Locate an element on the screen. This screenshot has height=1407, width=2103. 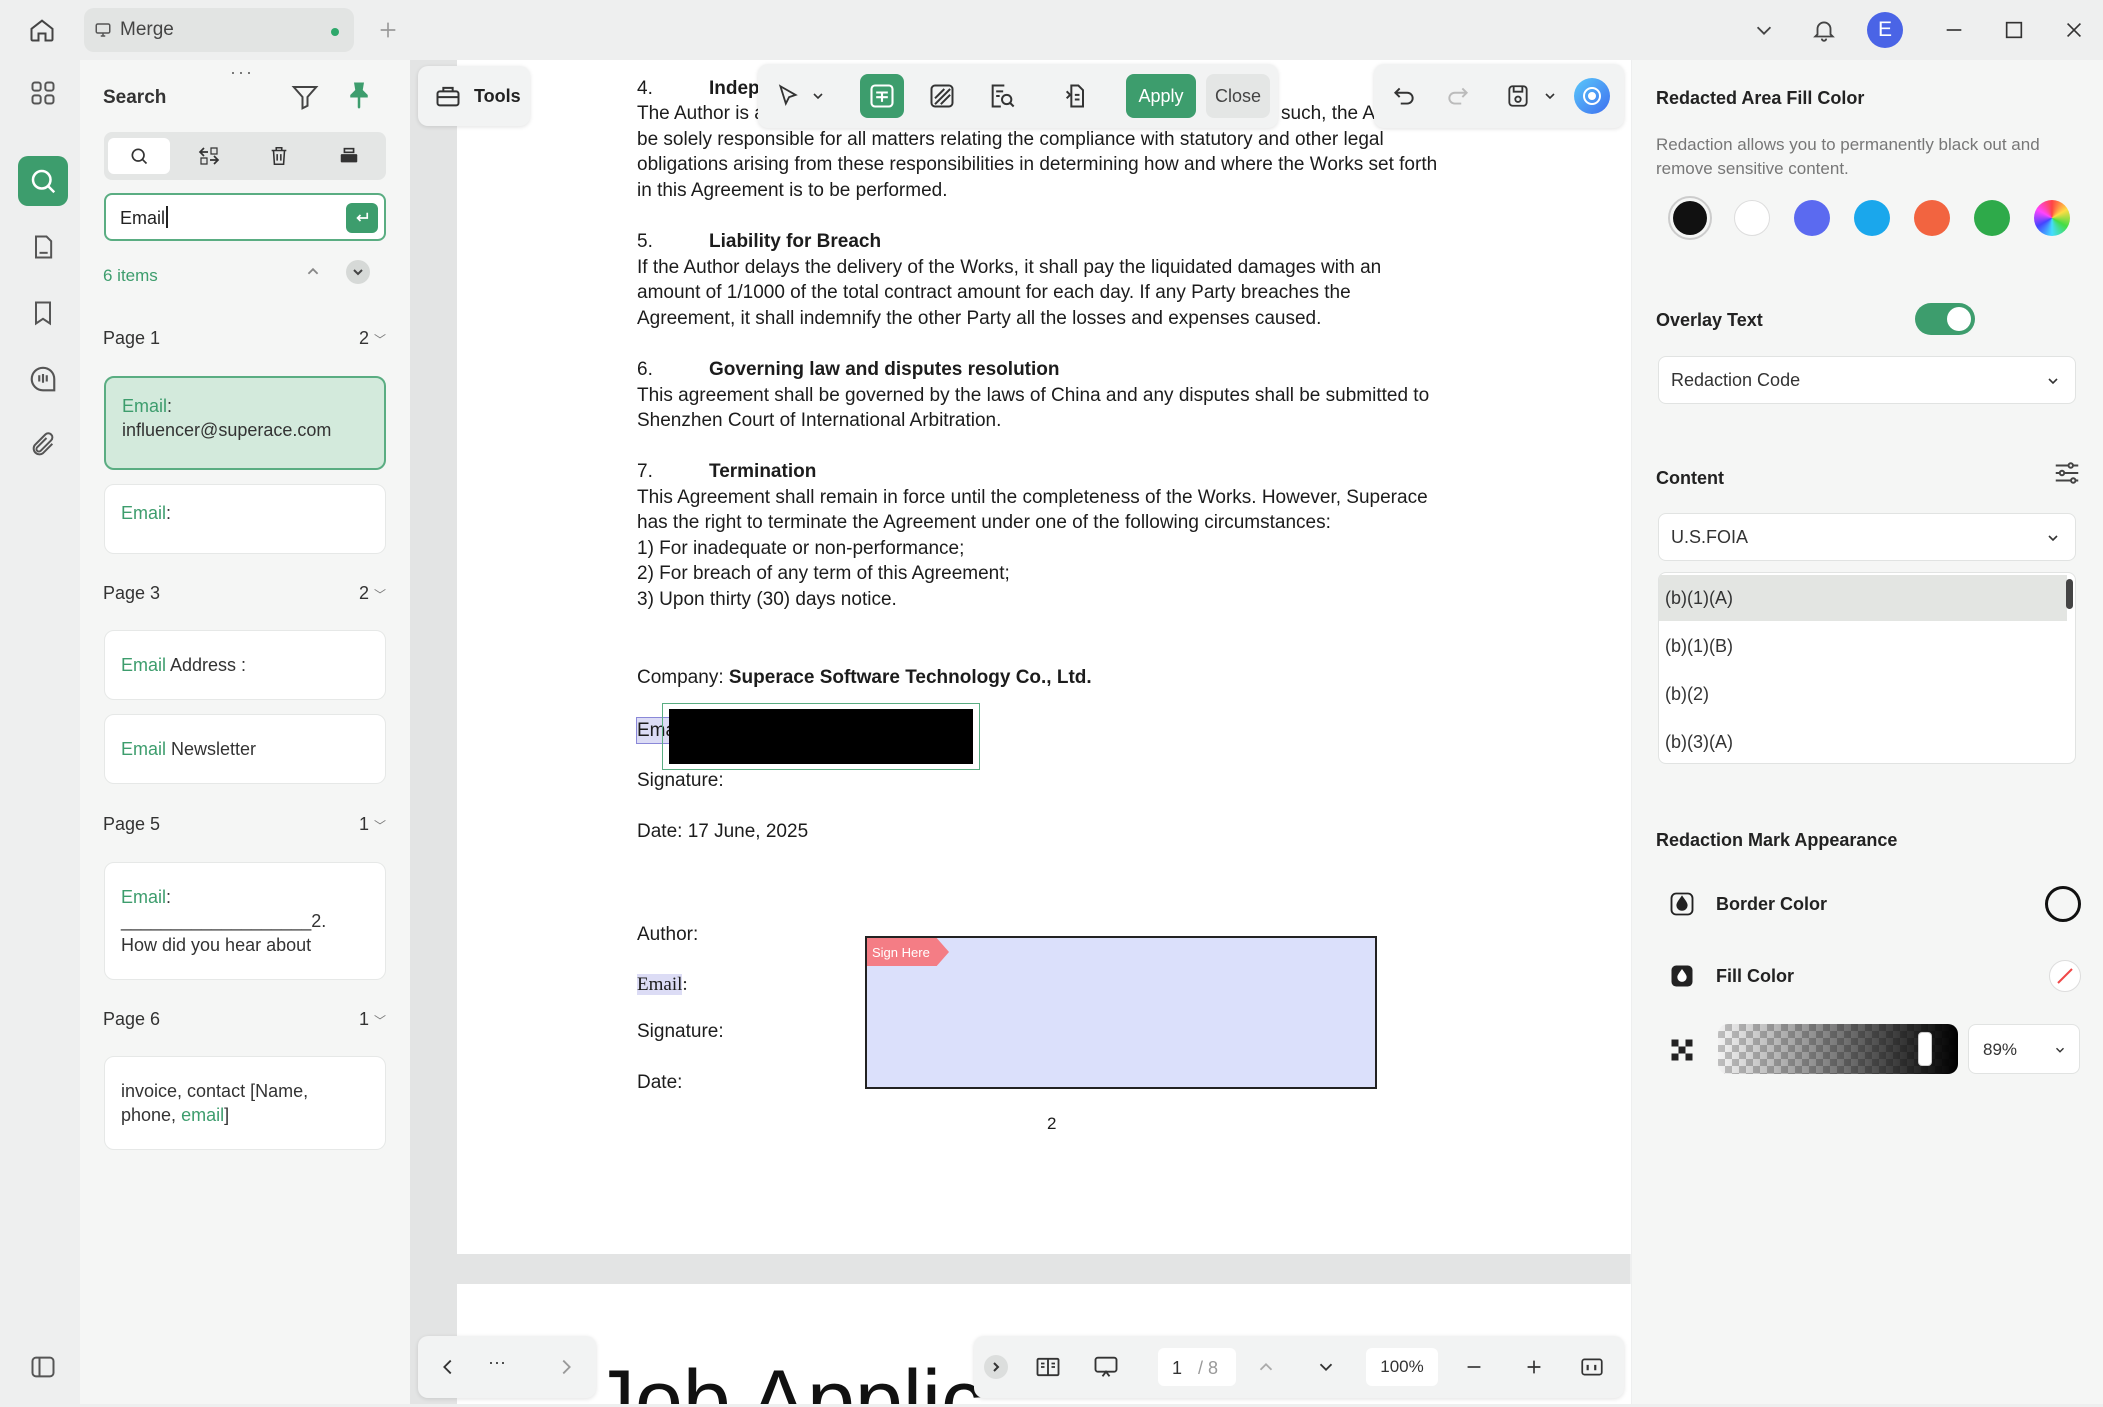
result-group-header: Page 3 is located at coordinates (131, 593).